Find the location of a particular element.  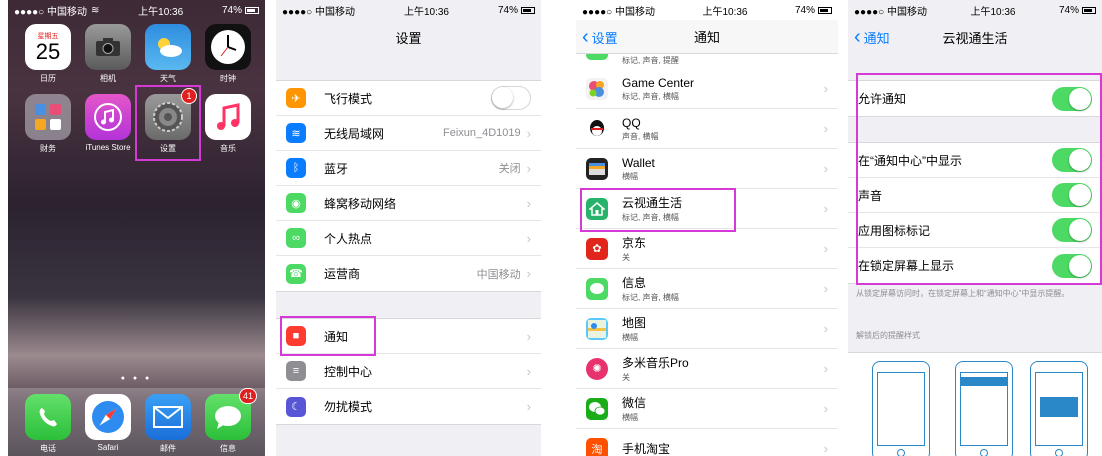

alert-style-none is located at coordinates (901, 408).